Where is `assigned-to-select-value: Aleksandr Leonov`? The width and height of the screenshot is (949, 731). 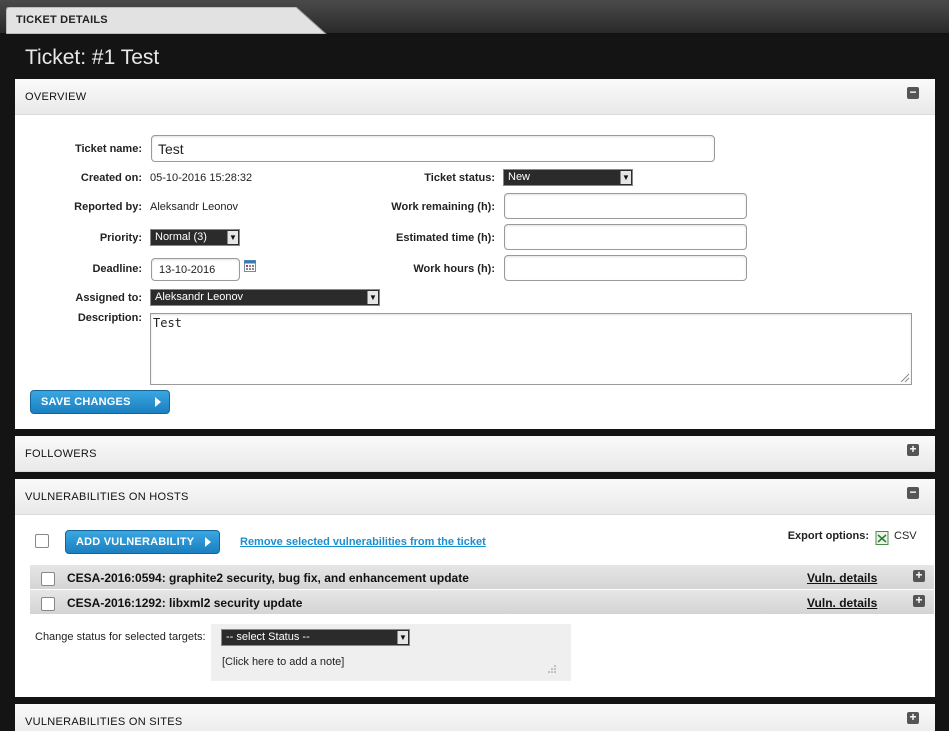
assigned-to-select-value: Aleksandr Leonov is located at coordinates (199, 297).